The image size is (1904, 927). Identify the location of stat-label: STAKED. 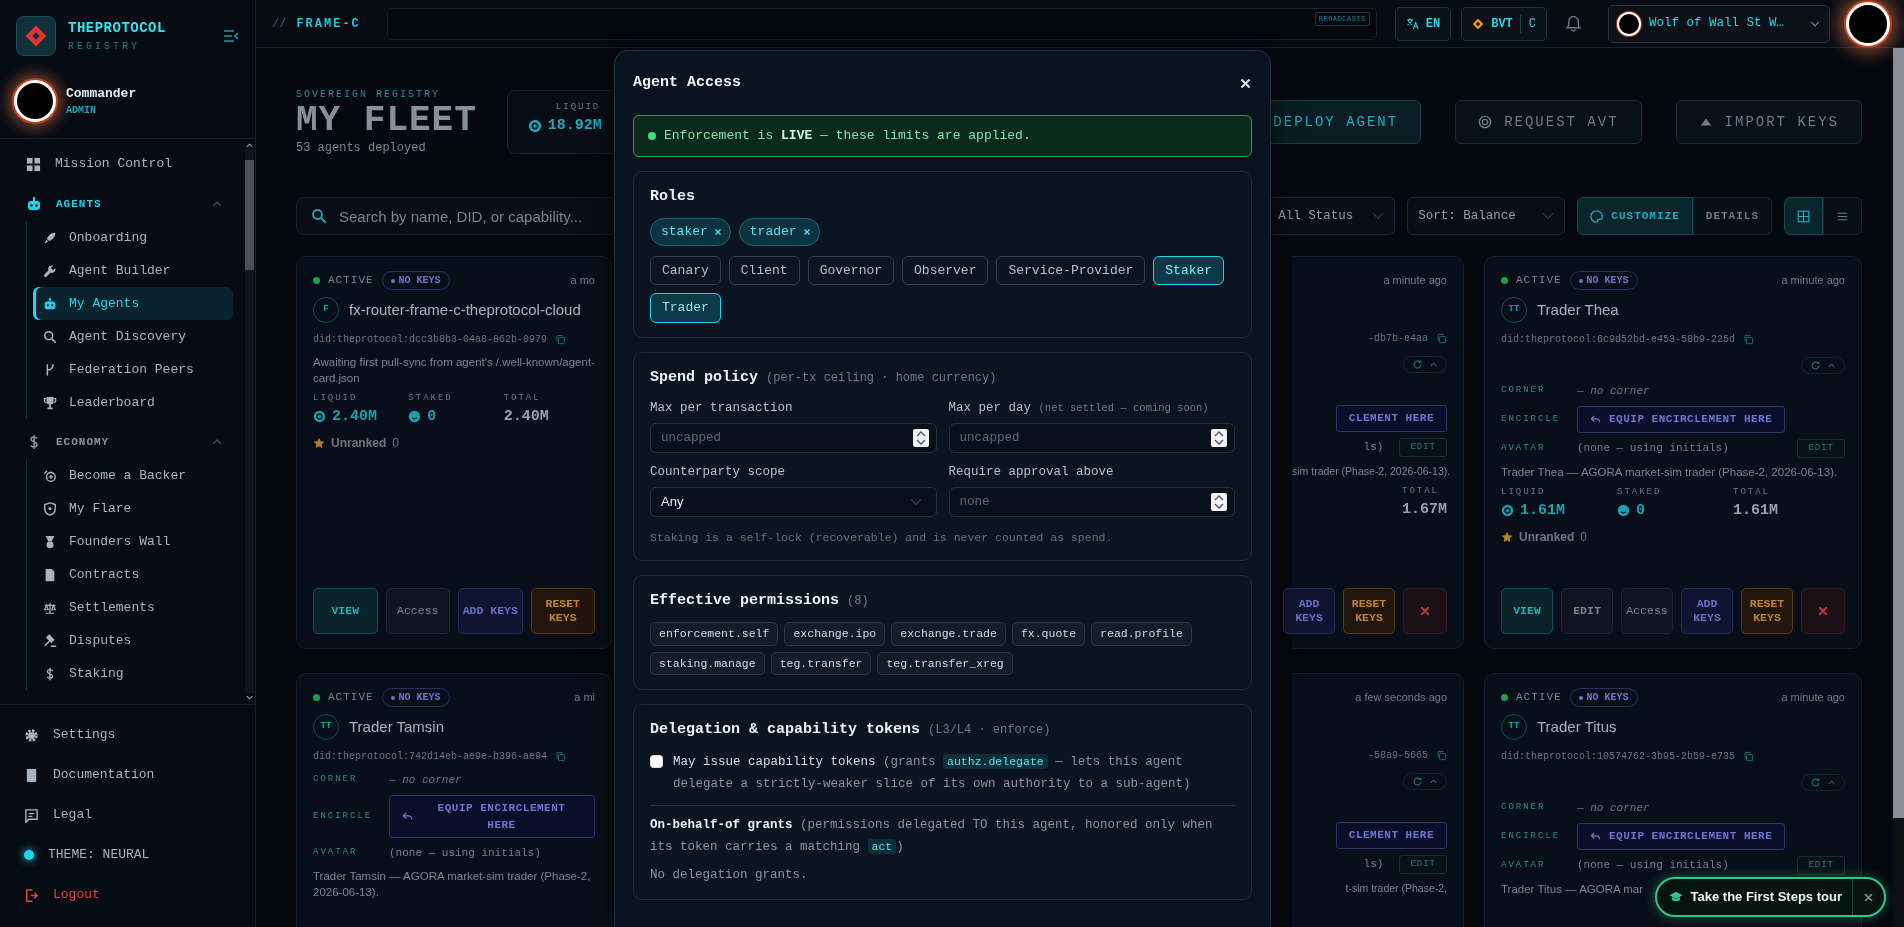
(1640, 492).